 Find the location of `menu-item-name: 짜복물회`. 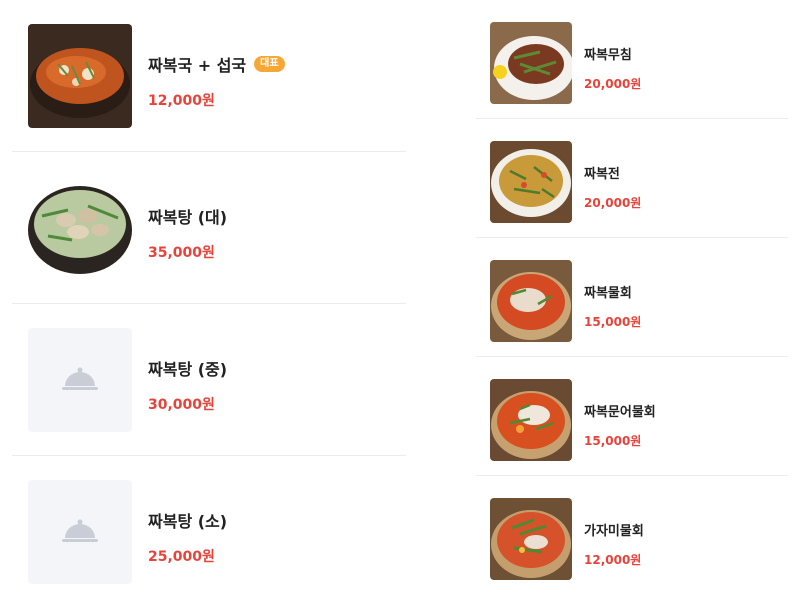

menu-item-name: 짜복물회 is located at coordinates (612, 291).